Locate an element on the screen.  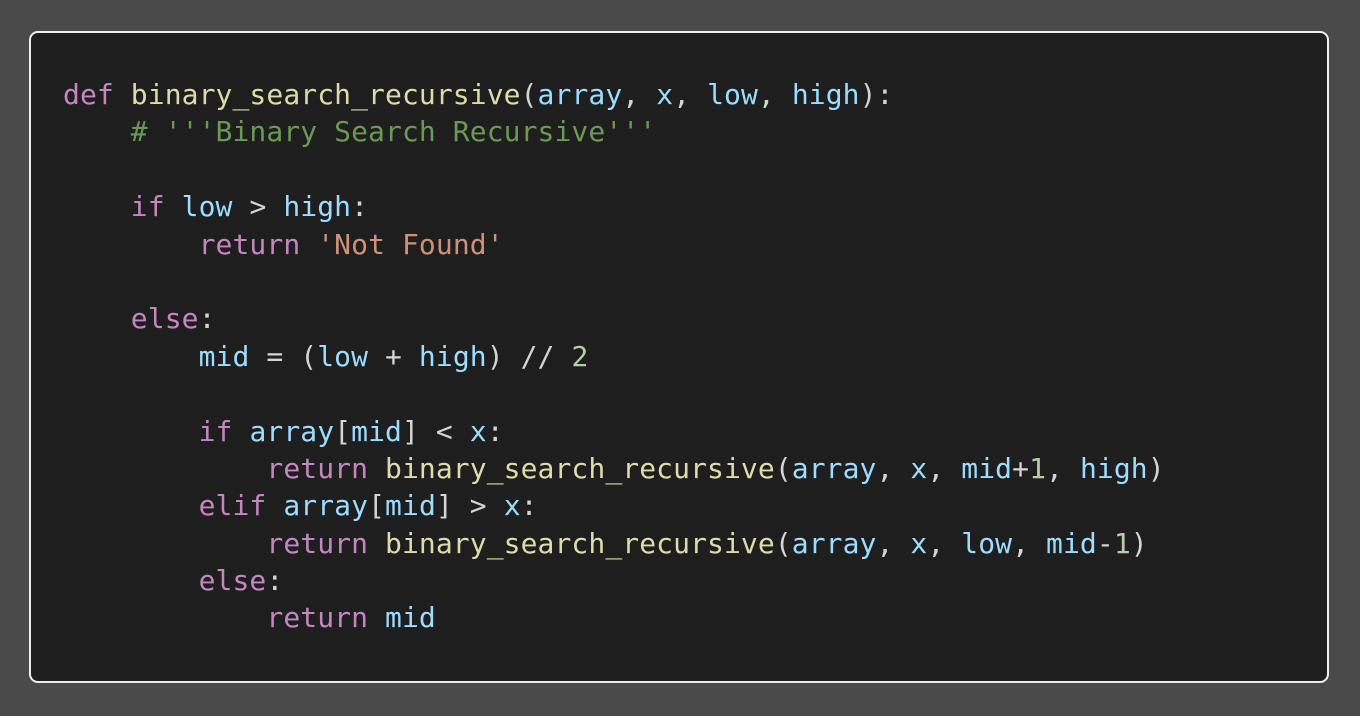
code-line: return 'Not Found' is located at coordinates (614, 244).